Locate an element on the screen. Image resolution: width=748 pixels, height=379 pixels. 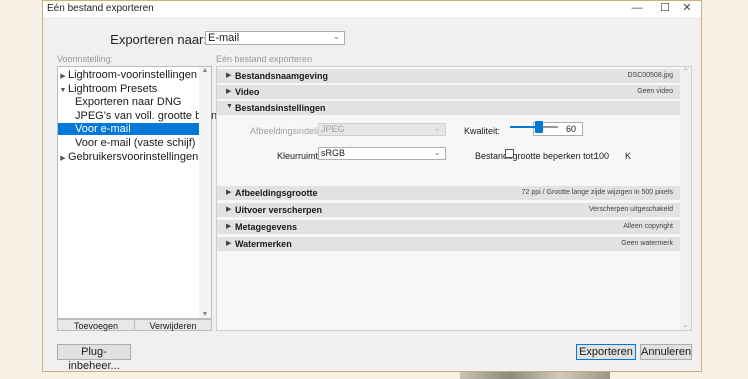
section-summary: Alleen copyright is located at coordinates (648, 226).